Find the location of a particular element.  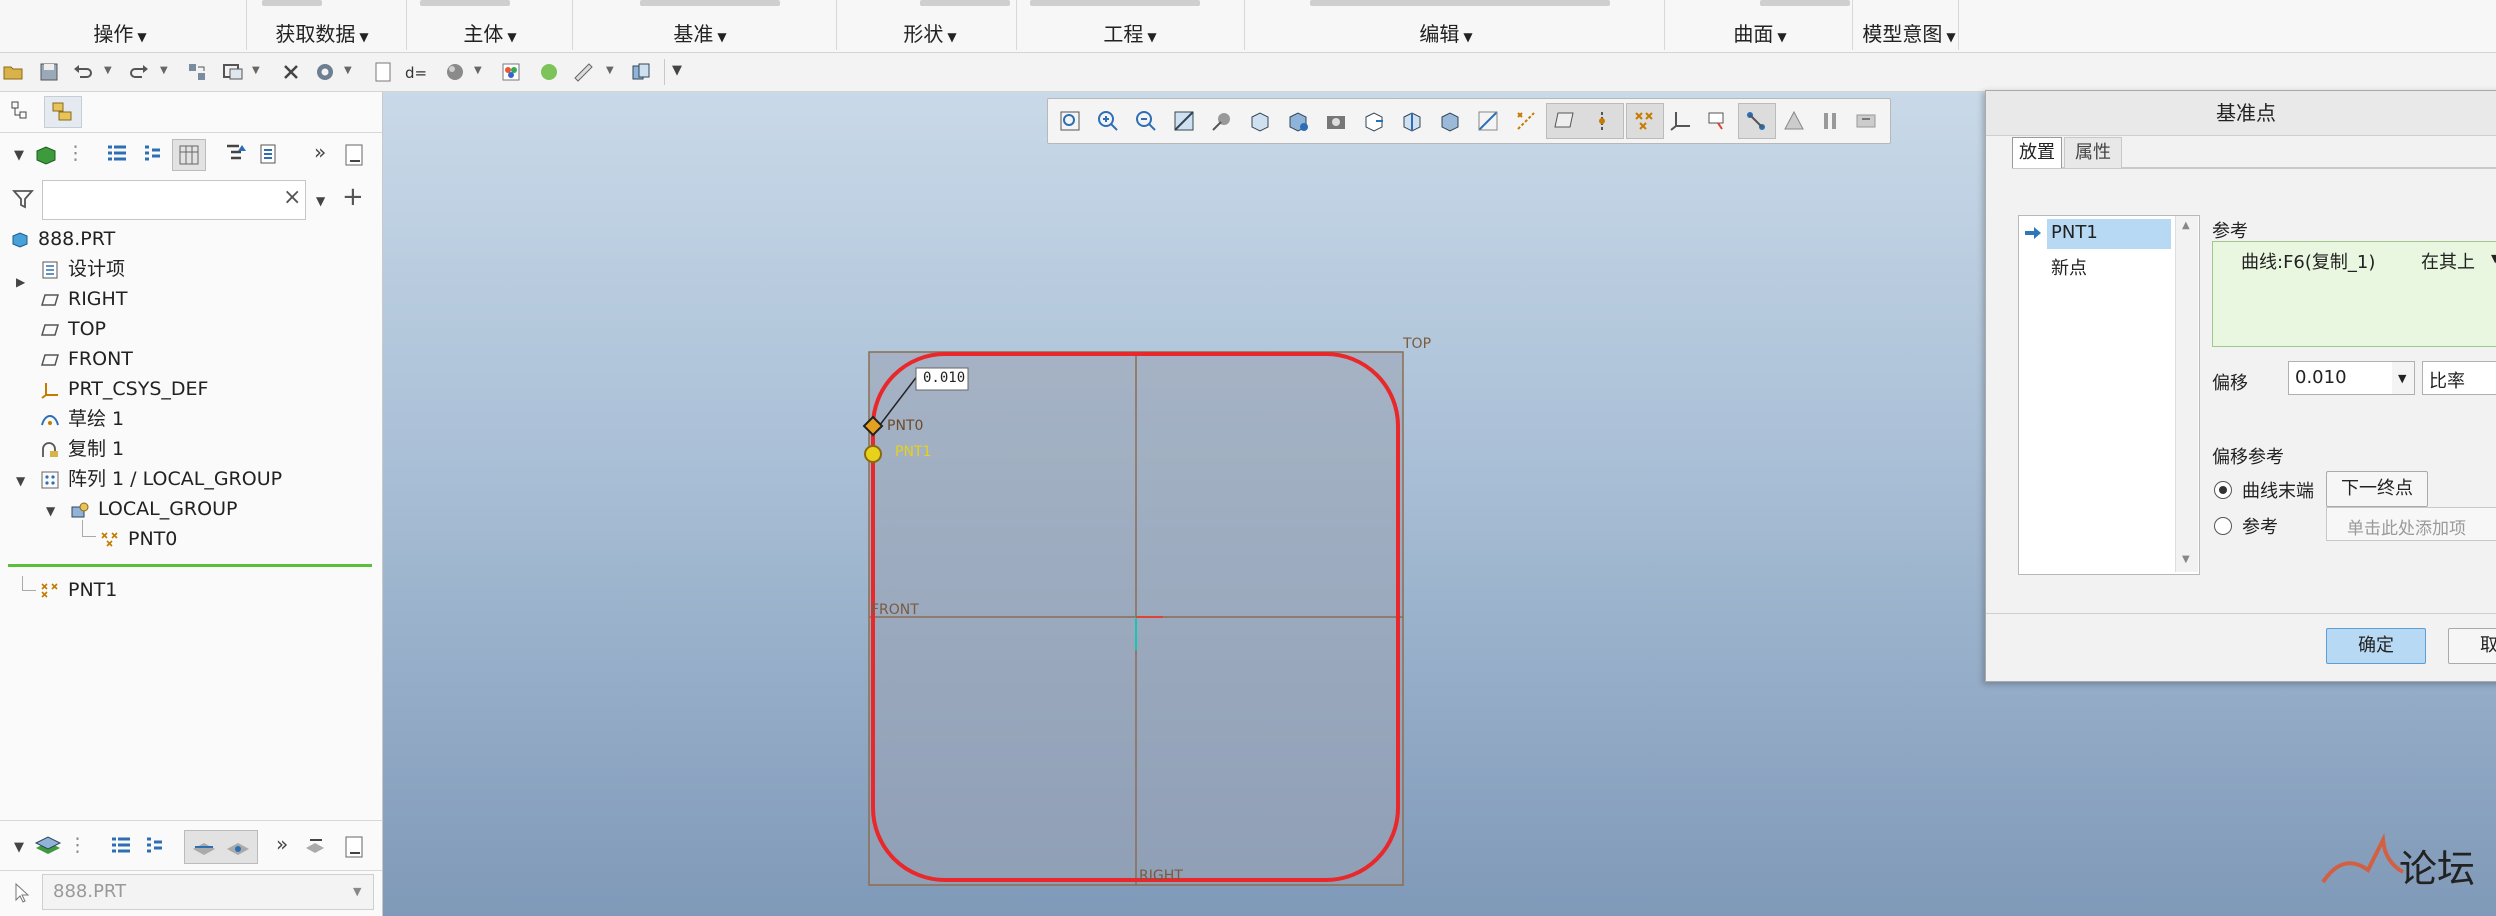

section-icon is located at coordinates (1412, 121).